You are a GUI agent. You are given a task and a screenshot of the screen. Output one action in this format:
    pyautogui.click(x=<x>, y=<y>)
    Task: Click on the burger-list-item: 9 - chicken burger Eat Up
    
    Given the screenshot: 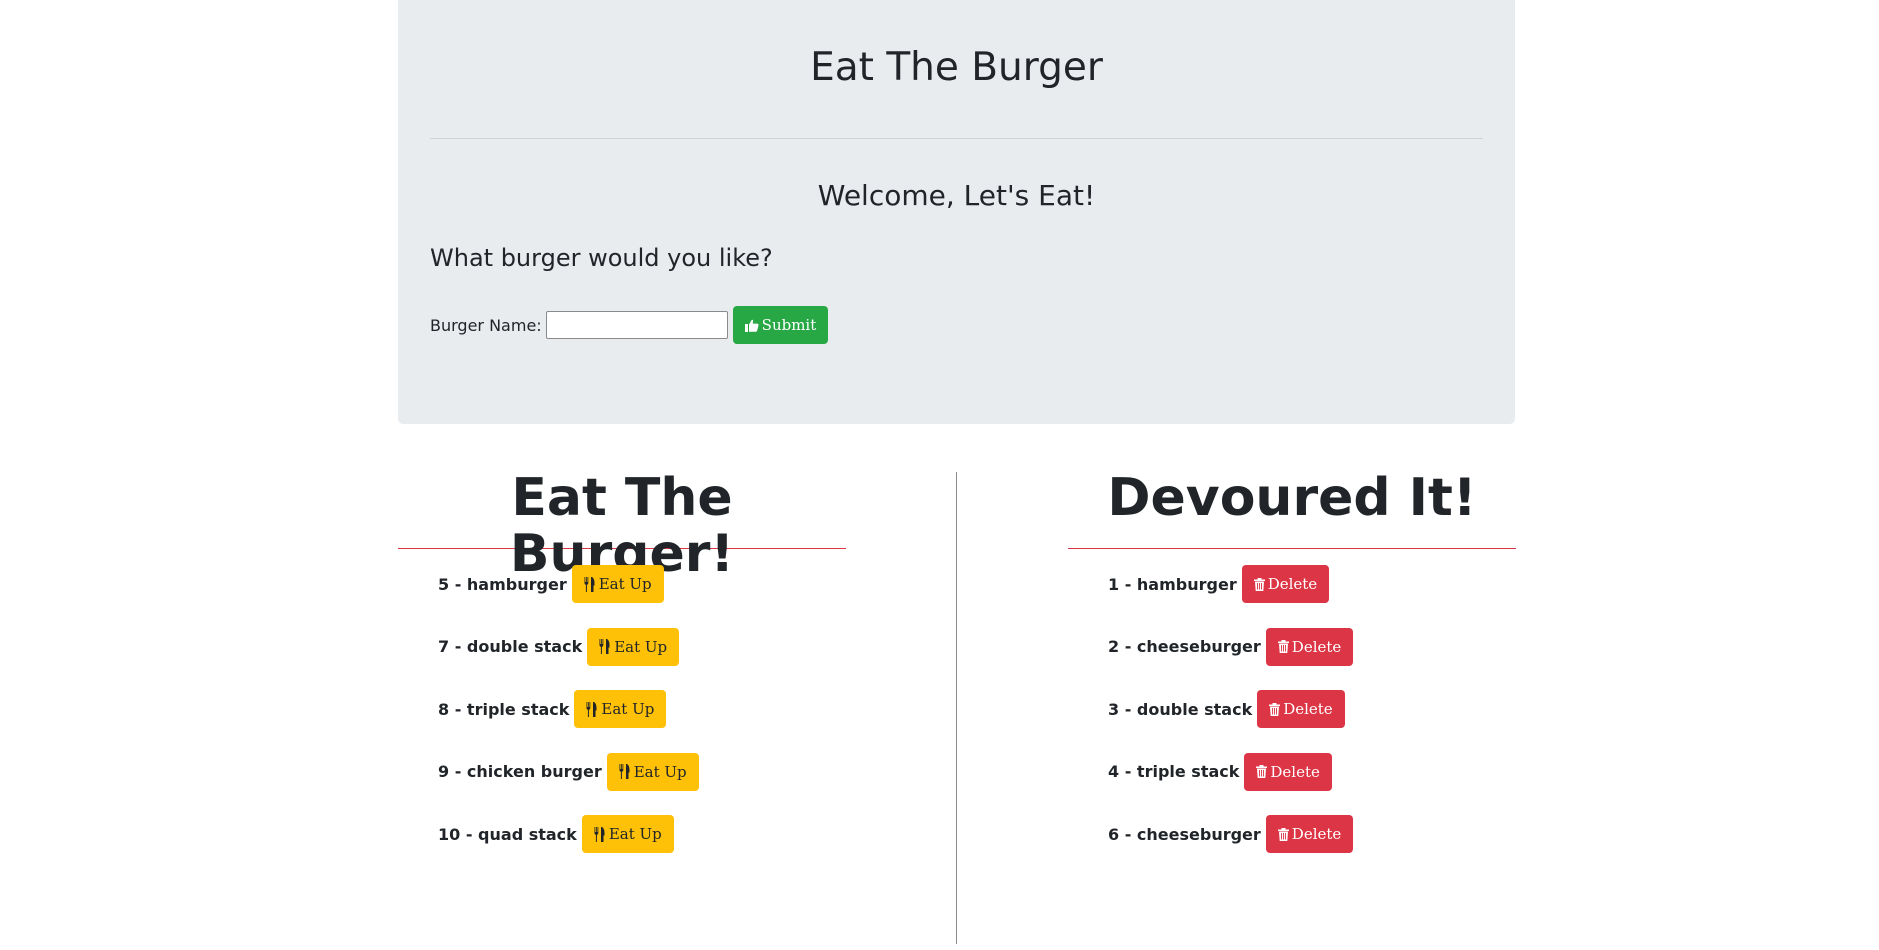 What is the action you would take?
    pyautogui.click(x=642, y=771)
    